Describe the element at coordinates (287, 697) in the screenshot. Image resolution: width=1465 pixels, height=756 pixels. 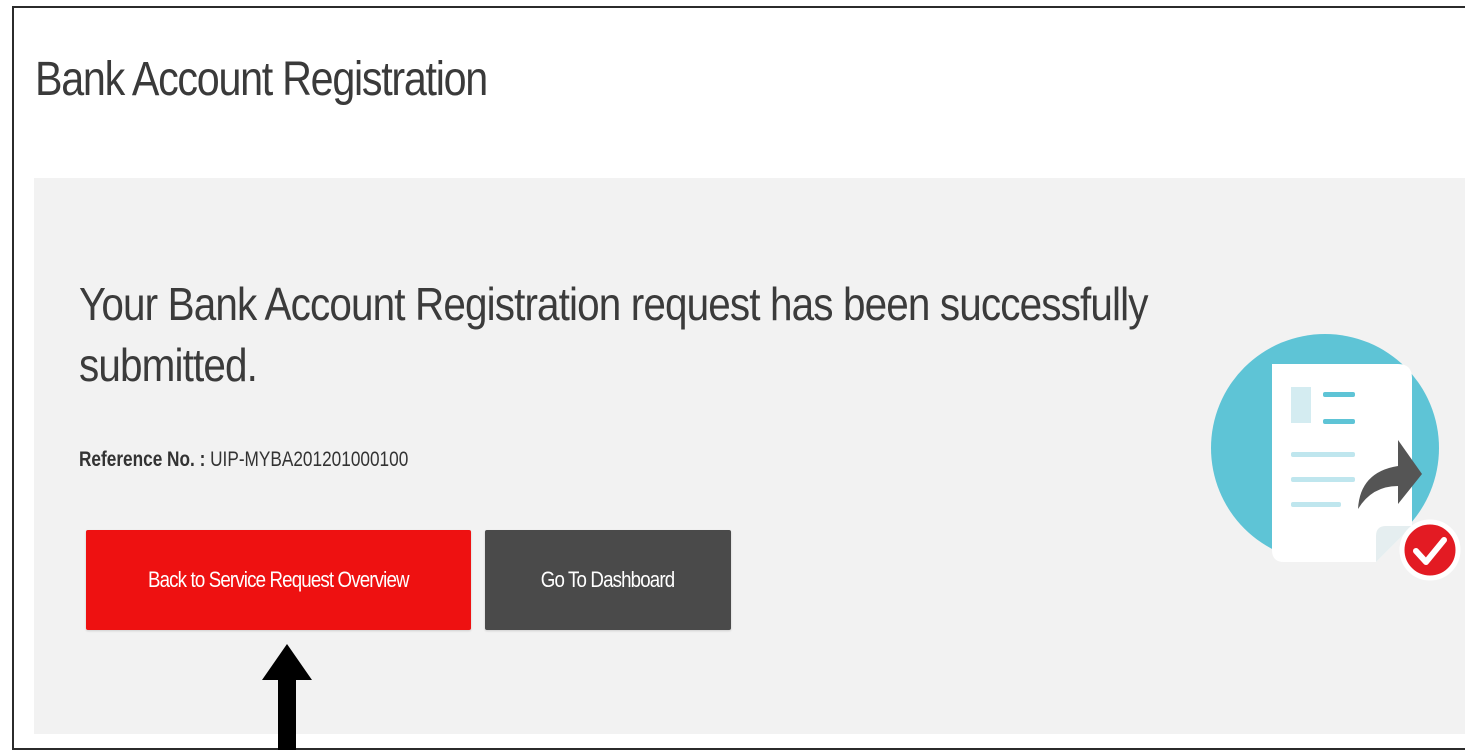
I see `up-arrow-icon` at that location.